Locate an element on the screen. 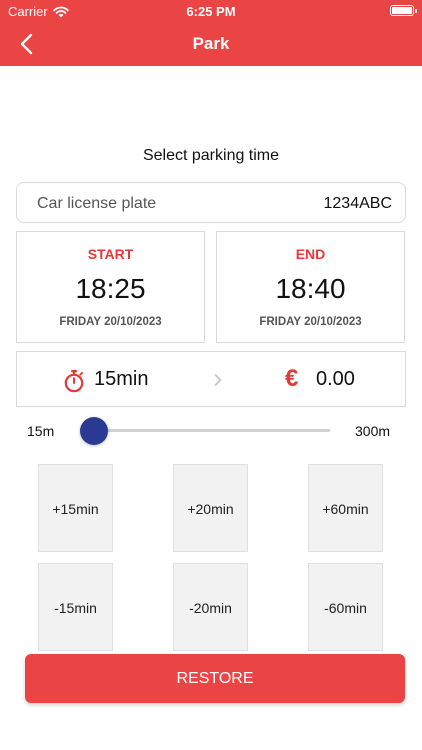 The width and height of the screenshot is (422, 750). page-title: Park is located at coordinates (211, 43).